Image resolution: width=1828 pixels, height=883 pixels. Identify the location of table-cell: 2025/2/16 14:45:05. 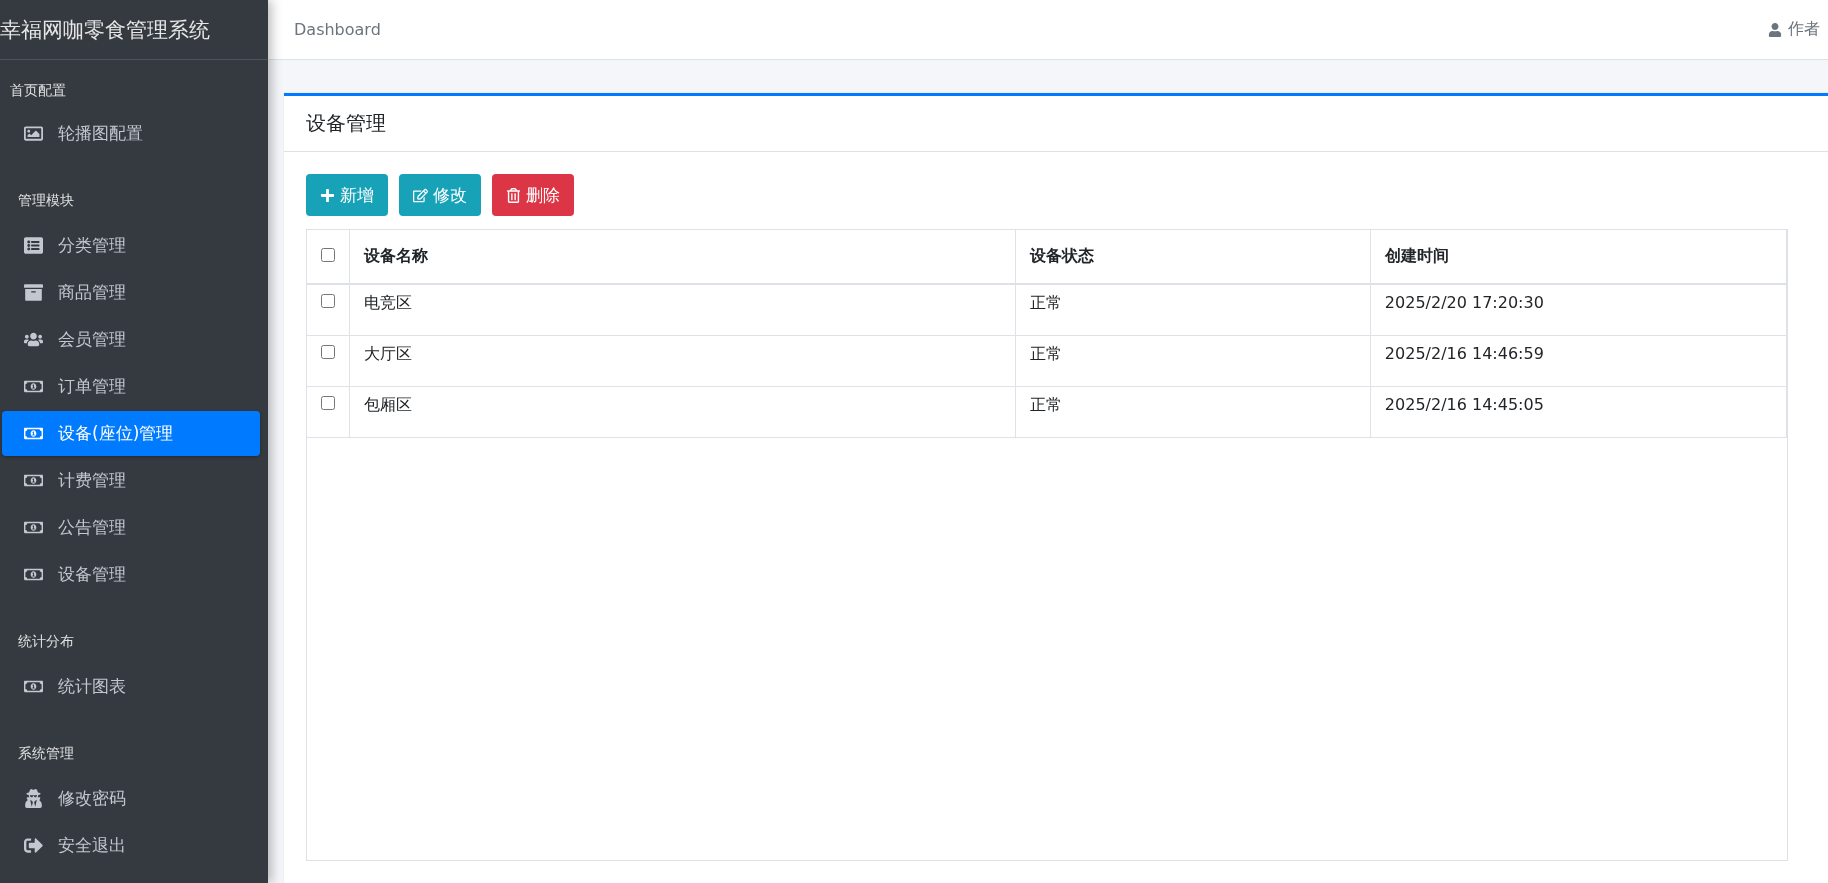
(1578, 412).